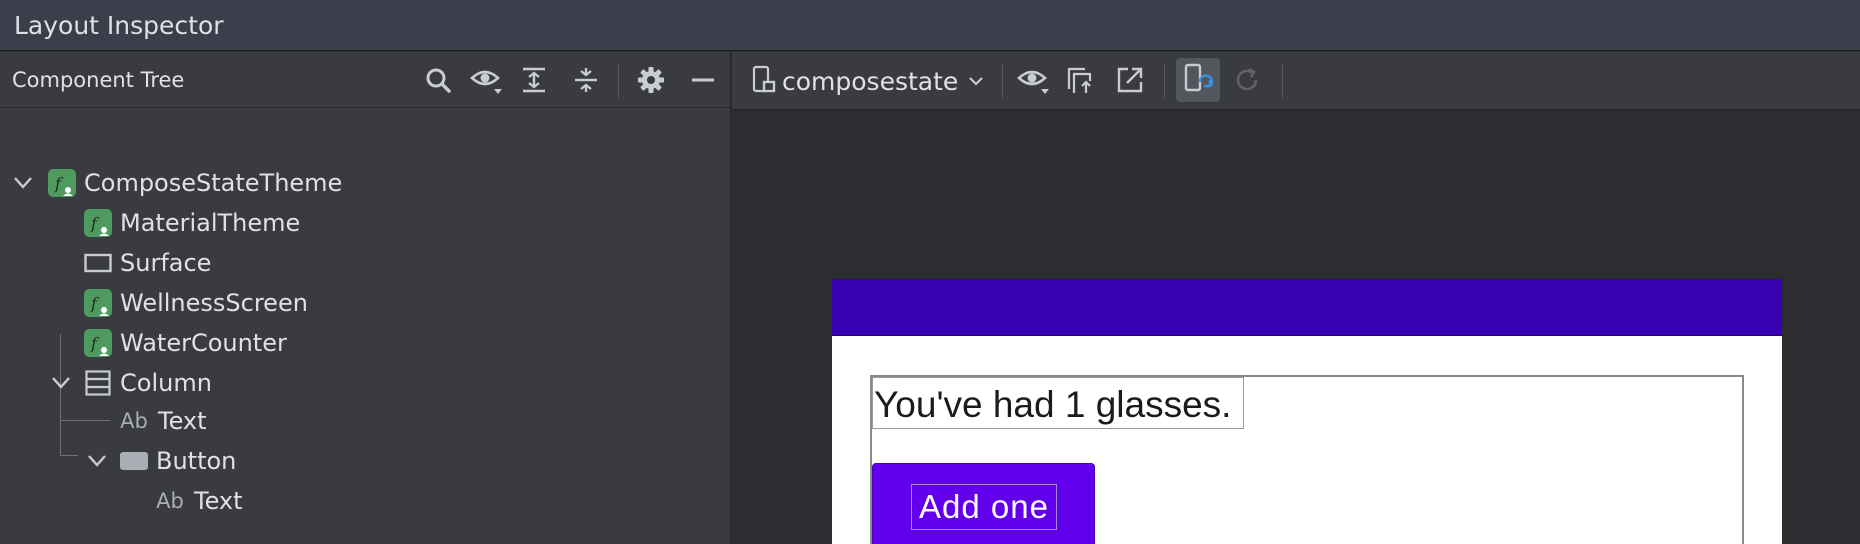 This screenshot has height=544, width=1860. I want to click on component-tree-label: Component Tree, so click(98, 80).